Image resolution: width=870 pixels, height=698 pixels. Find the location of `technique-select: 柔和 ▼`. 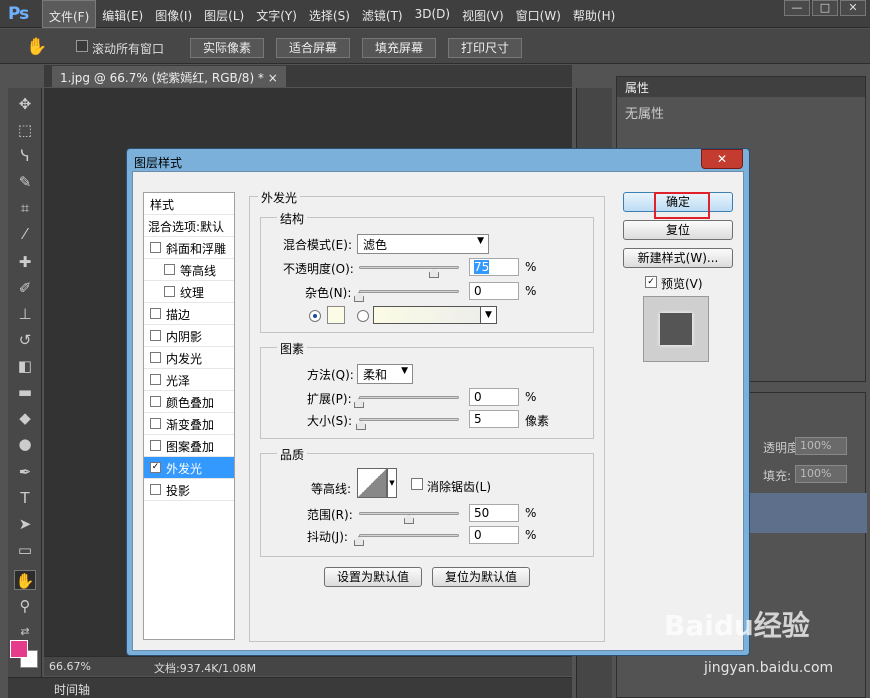

technique-select: 柔和 ▼ is located at coordinates (385, 374).